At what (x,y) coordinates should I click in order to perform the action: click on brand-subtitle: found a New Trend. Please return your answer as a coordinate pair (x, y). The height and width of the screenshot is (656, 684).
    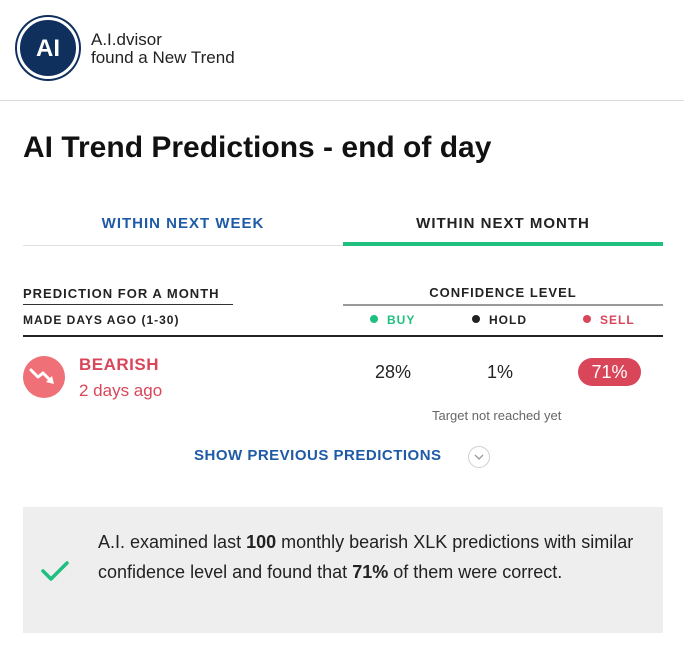
    Looking at the image, I should click on (163, 57).